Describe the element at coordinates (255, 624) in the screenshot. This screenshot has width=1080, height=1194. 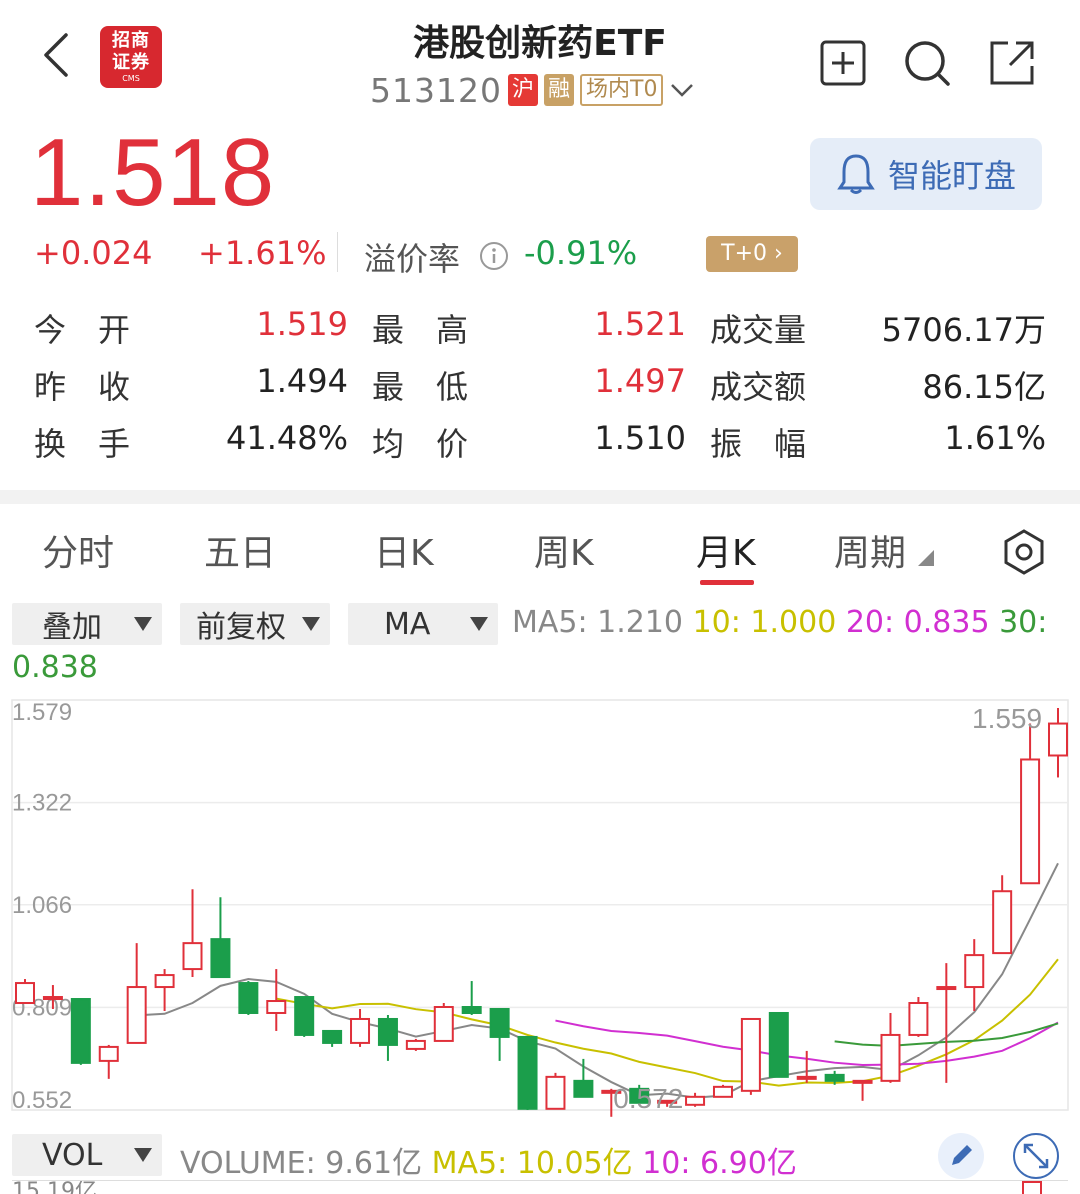
I see `adjust-dropdown: 前复权` at that location.